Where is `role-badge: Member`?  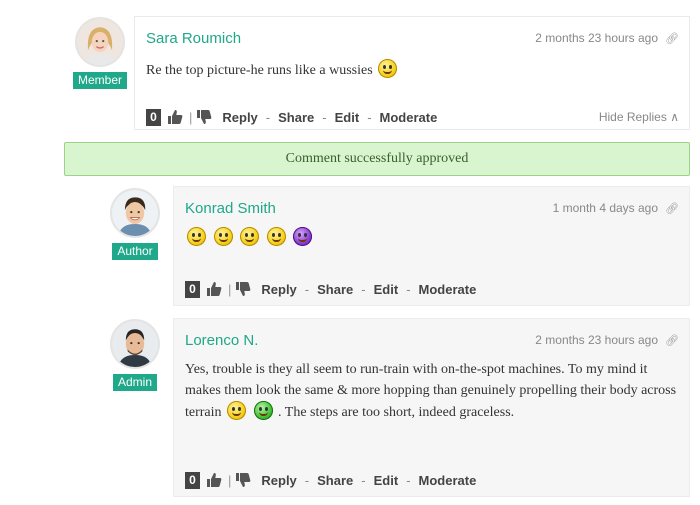
role-badge: Member is located at coordinates (99, 80).